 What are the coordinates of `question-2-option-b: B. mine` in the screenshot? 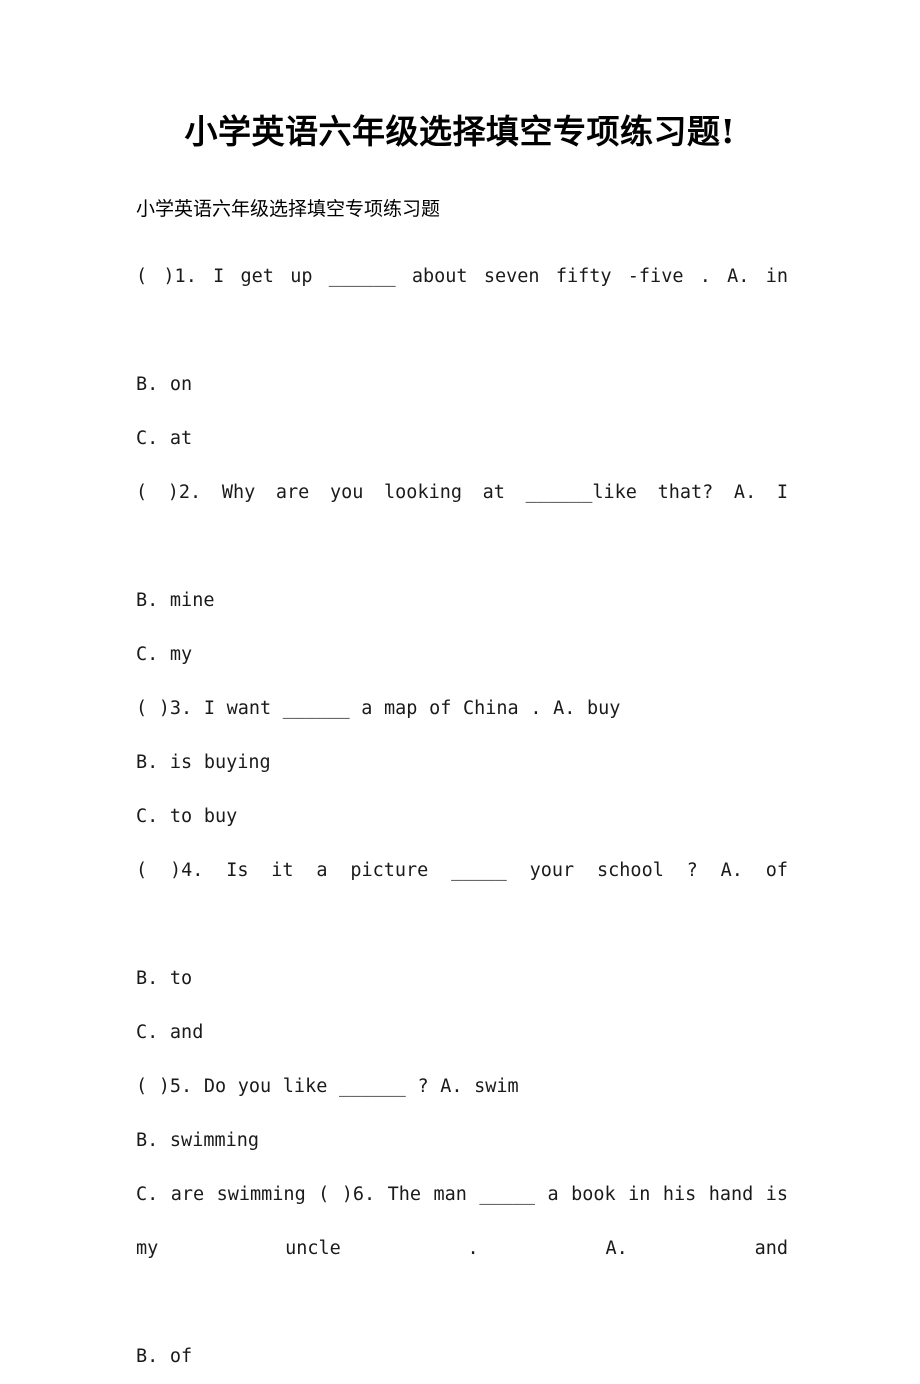 It's located at (175, 600).